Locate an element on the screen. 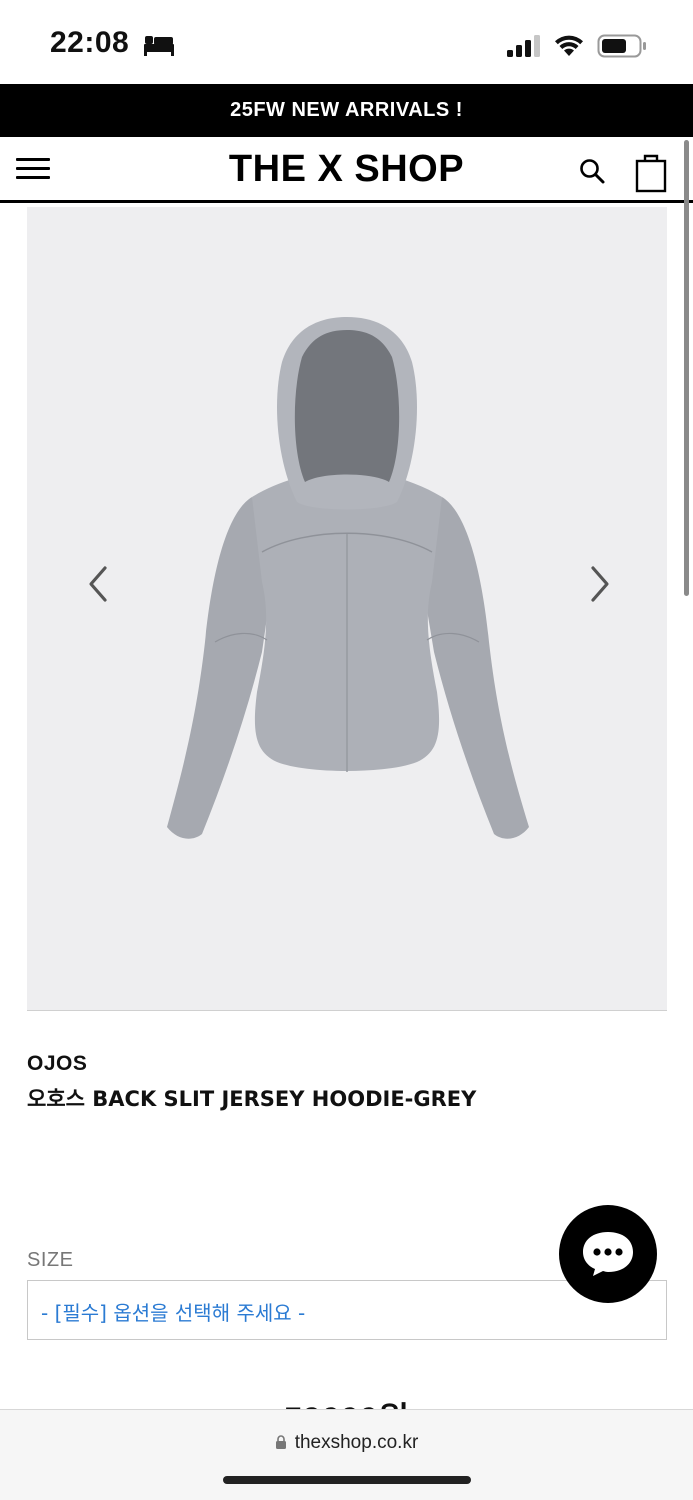  status-bar: 22:08 is located at coordinates (346, 42).